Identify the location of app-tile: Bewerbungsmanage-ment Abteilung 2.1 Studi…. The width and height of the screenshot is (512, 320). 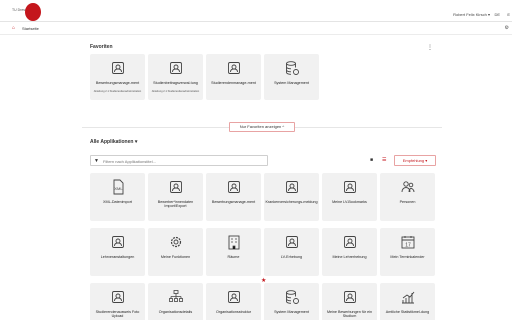
(117, 77).